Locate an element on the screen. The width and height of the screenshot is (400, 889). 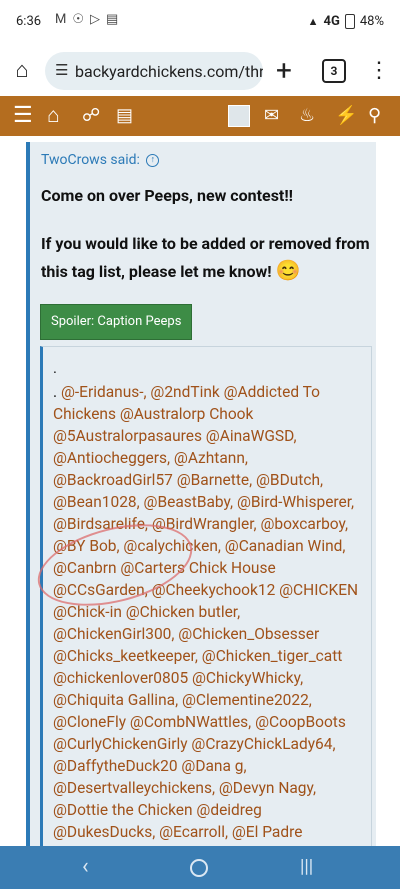
quote-author: TwoCrows said: is located at coordinates (90, 160).